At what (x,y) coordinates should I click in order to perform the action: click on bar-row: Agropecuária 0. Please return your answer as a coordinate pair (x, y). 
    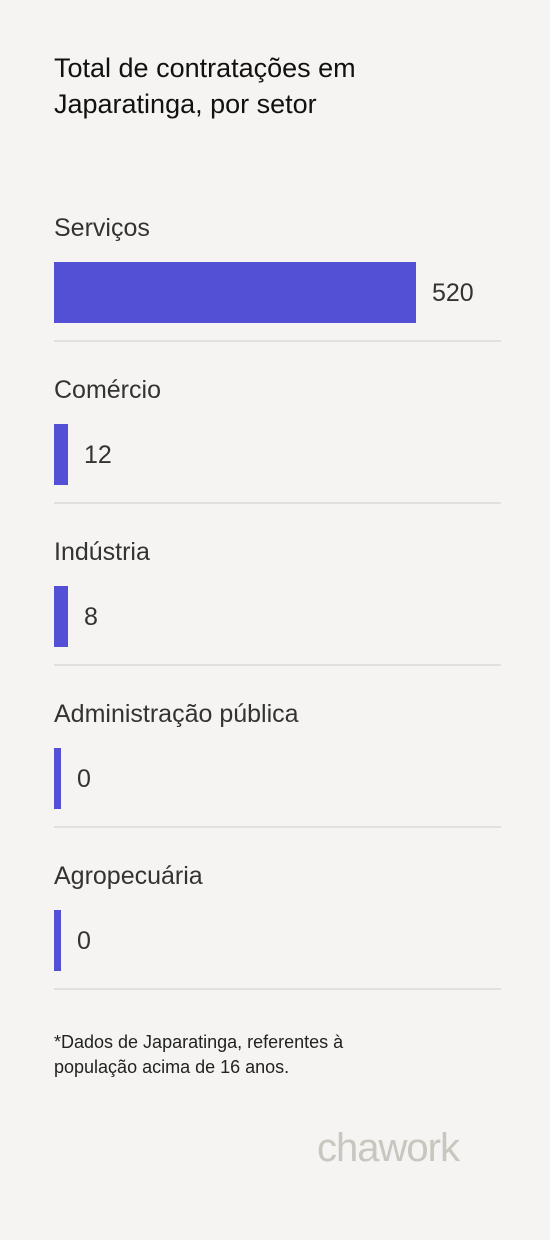
    Looking at the image, I should click on (277, 909).